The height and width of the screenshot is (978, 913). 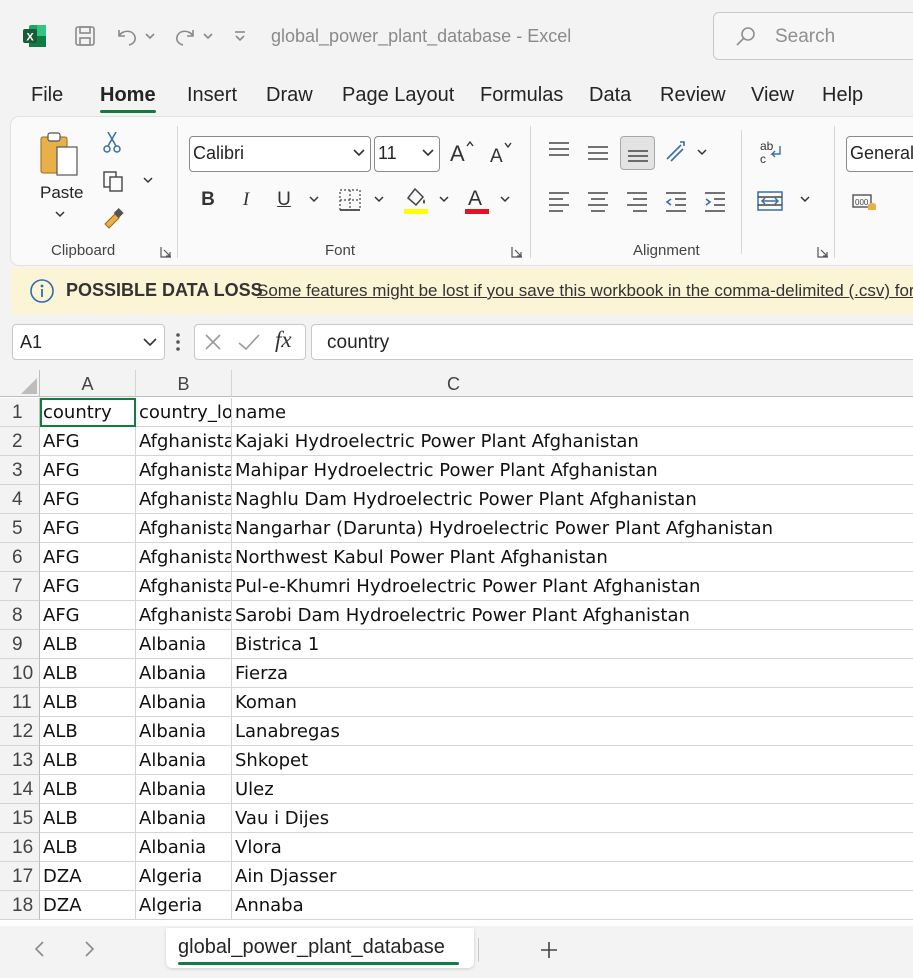 What do you see at coordinates (47, 95) in the screenshot?
I see `tab-file: File` at bounding box center [47, 95].